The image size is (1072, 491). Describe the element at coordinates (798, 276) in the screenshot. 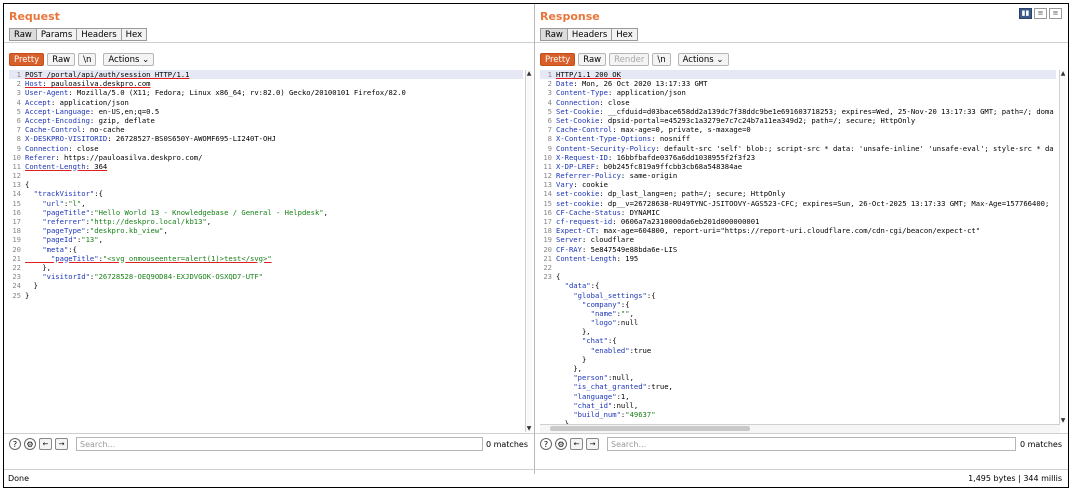

I see `code-line: 23 {` at that location.